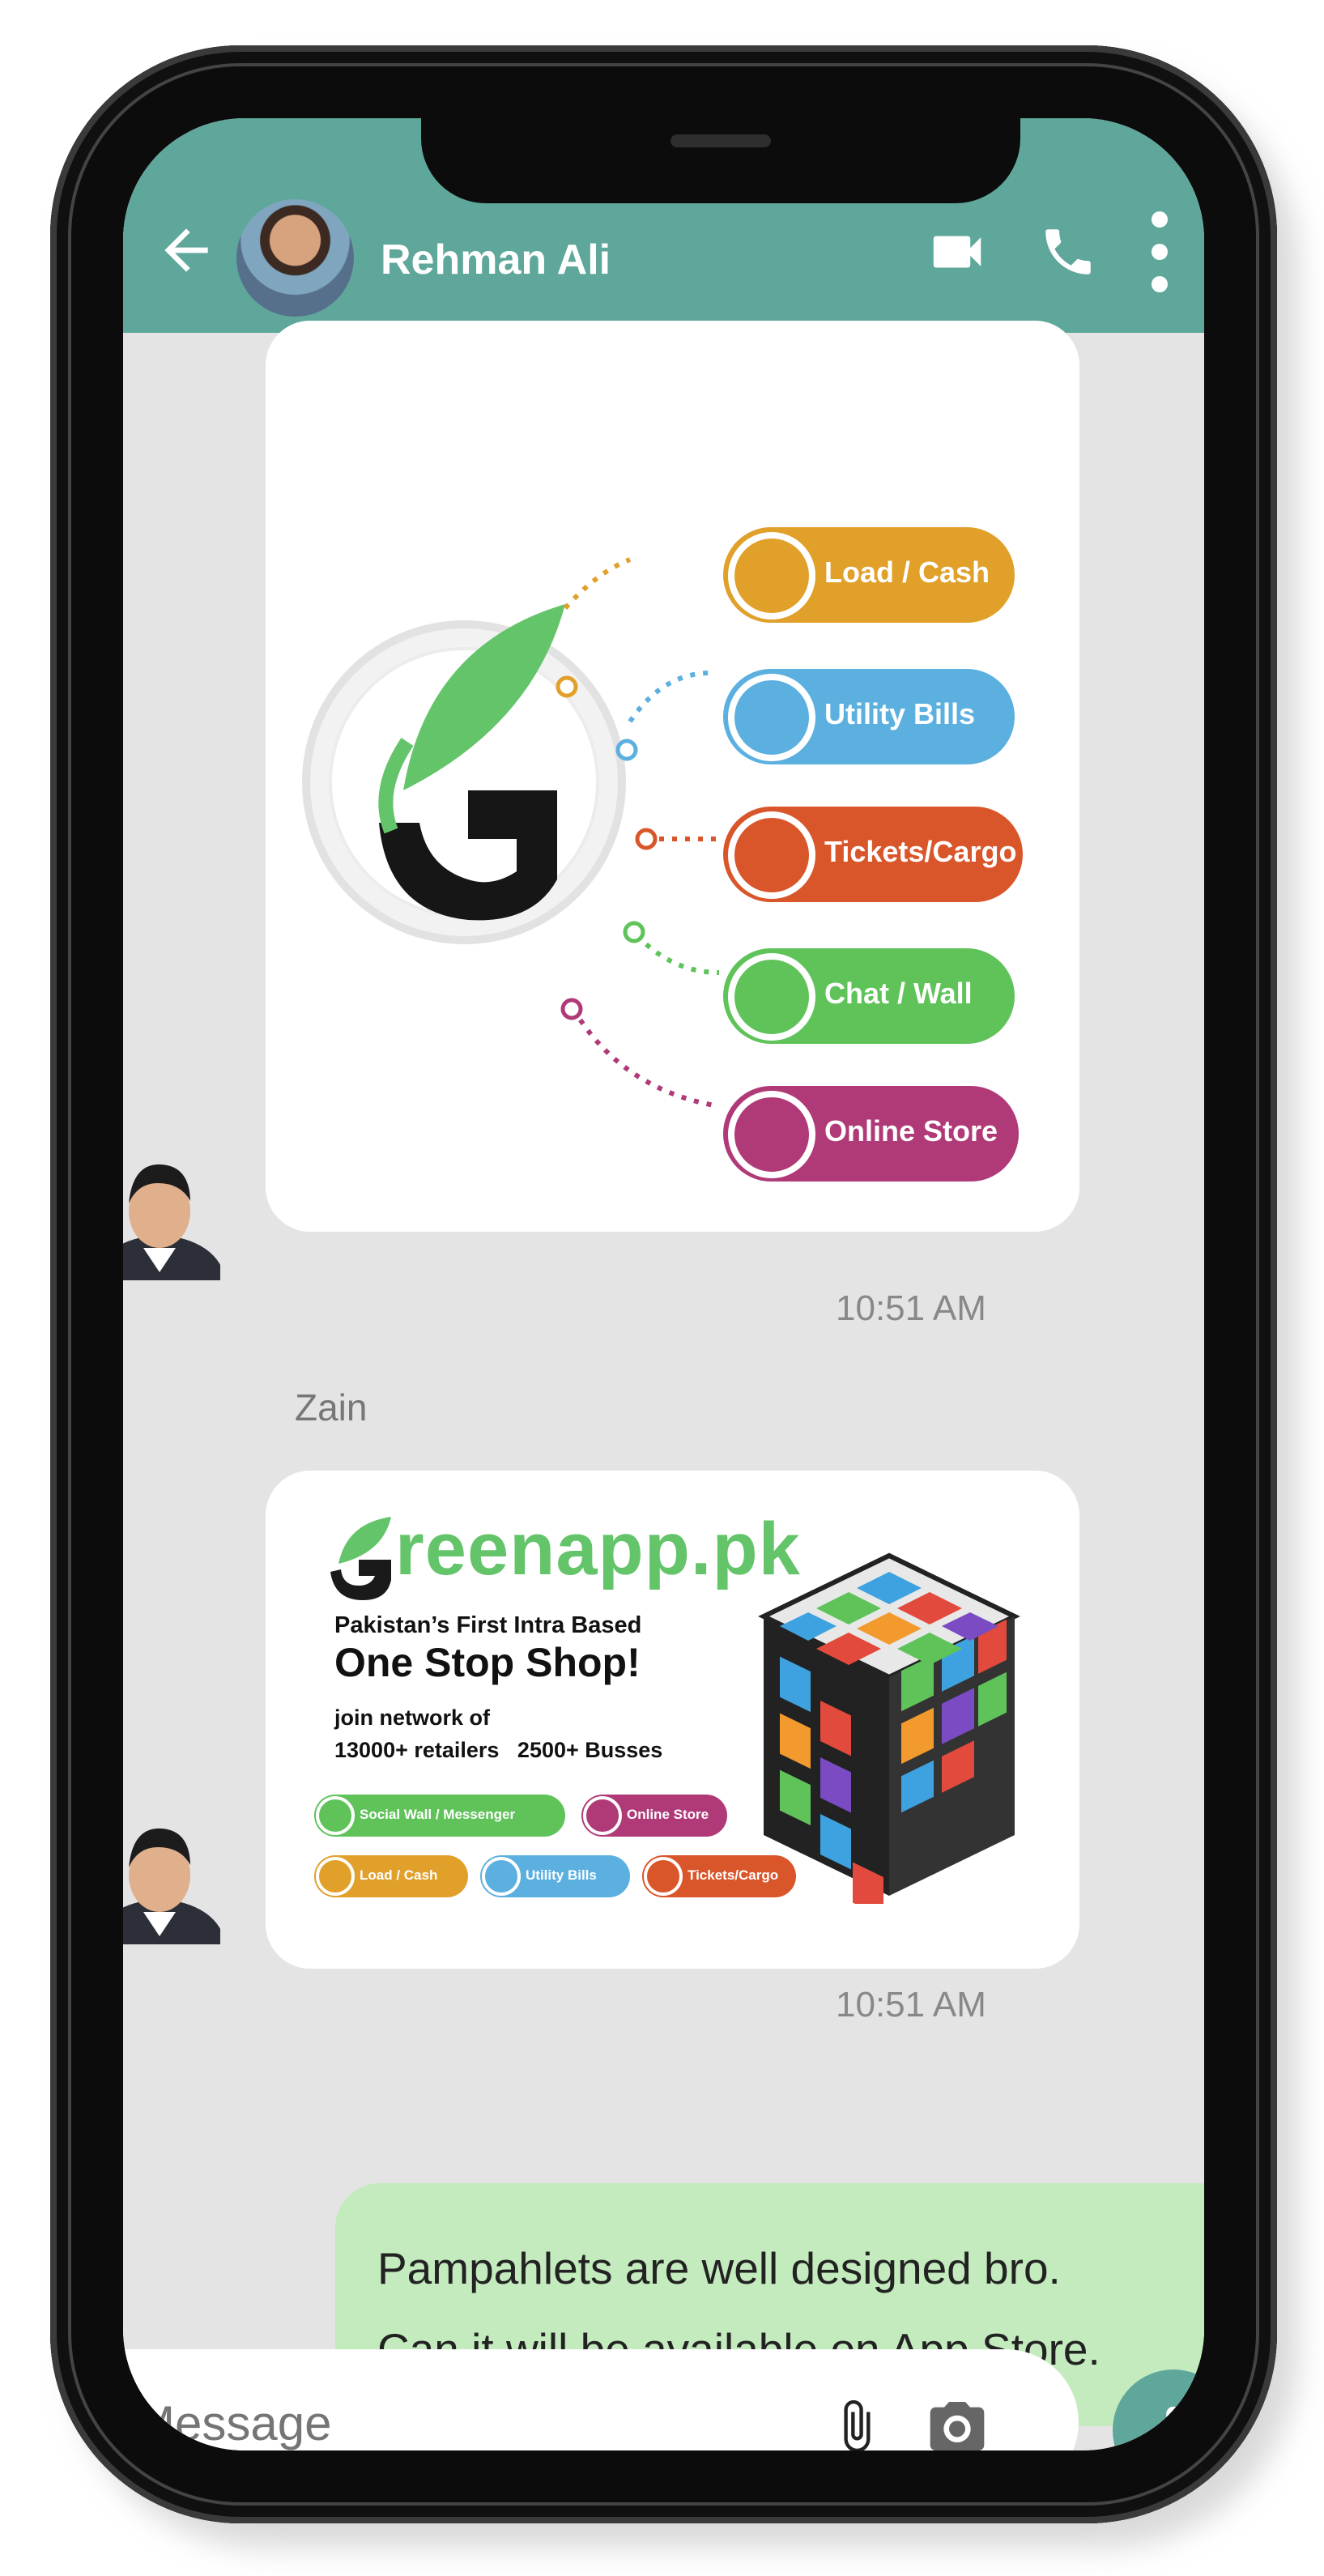 The image size is (1324, 2576). I want to click on phone-notch, so click(720, 160).